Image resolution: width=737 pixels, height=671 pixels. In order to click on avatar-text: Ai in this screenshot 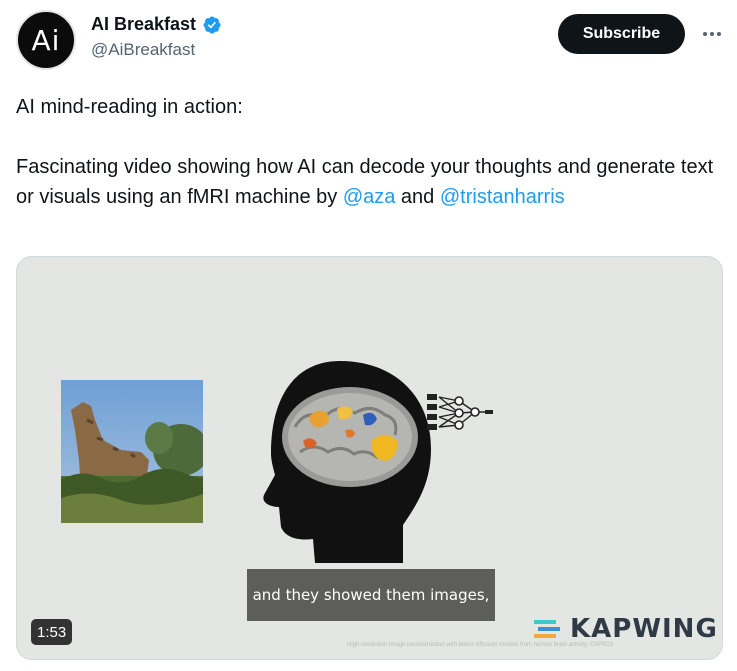, I will do `click(46, 40)`.